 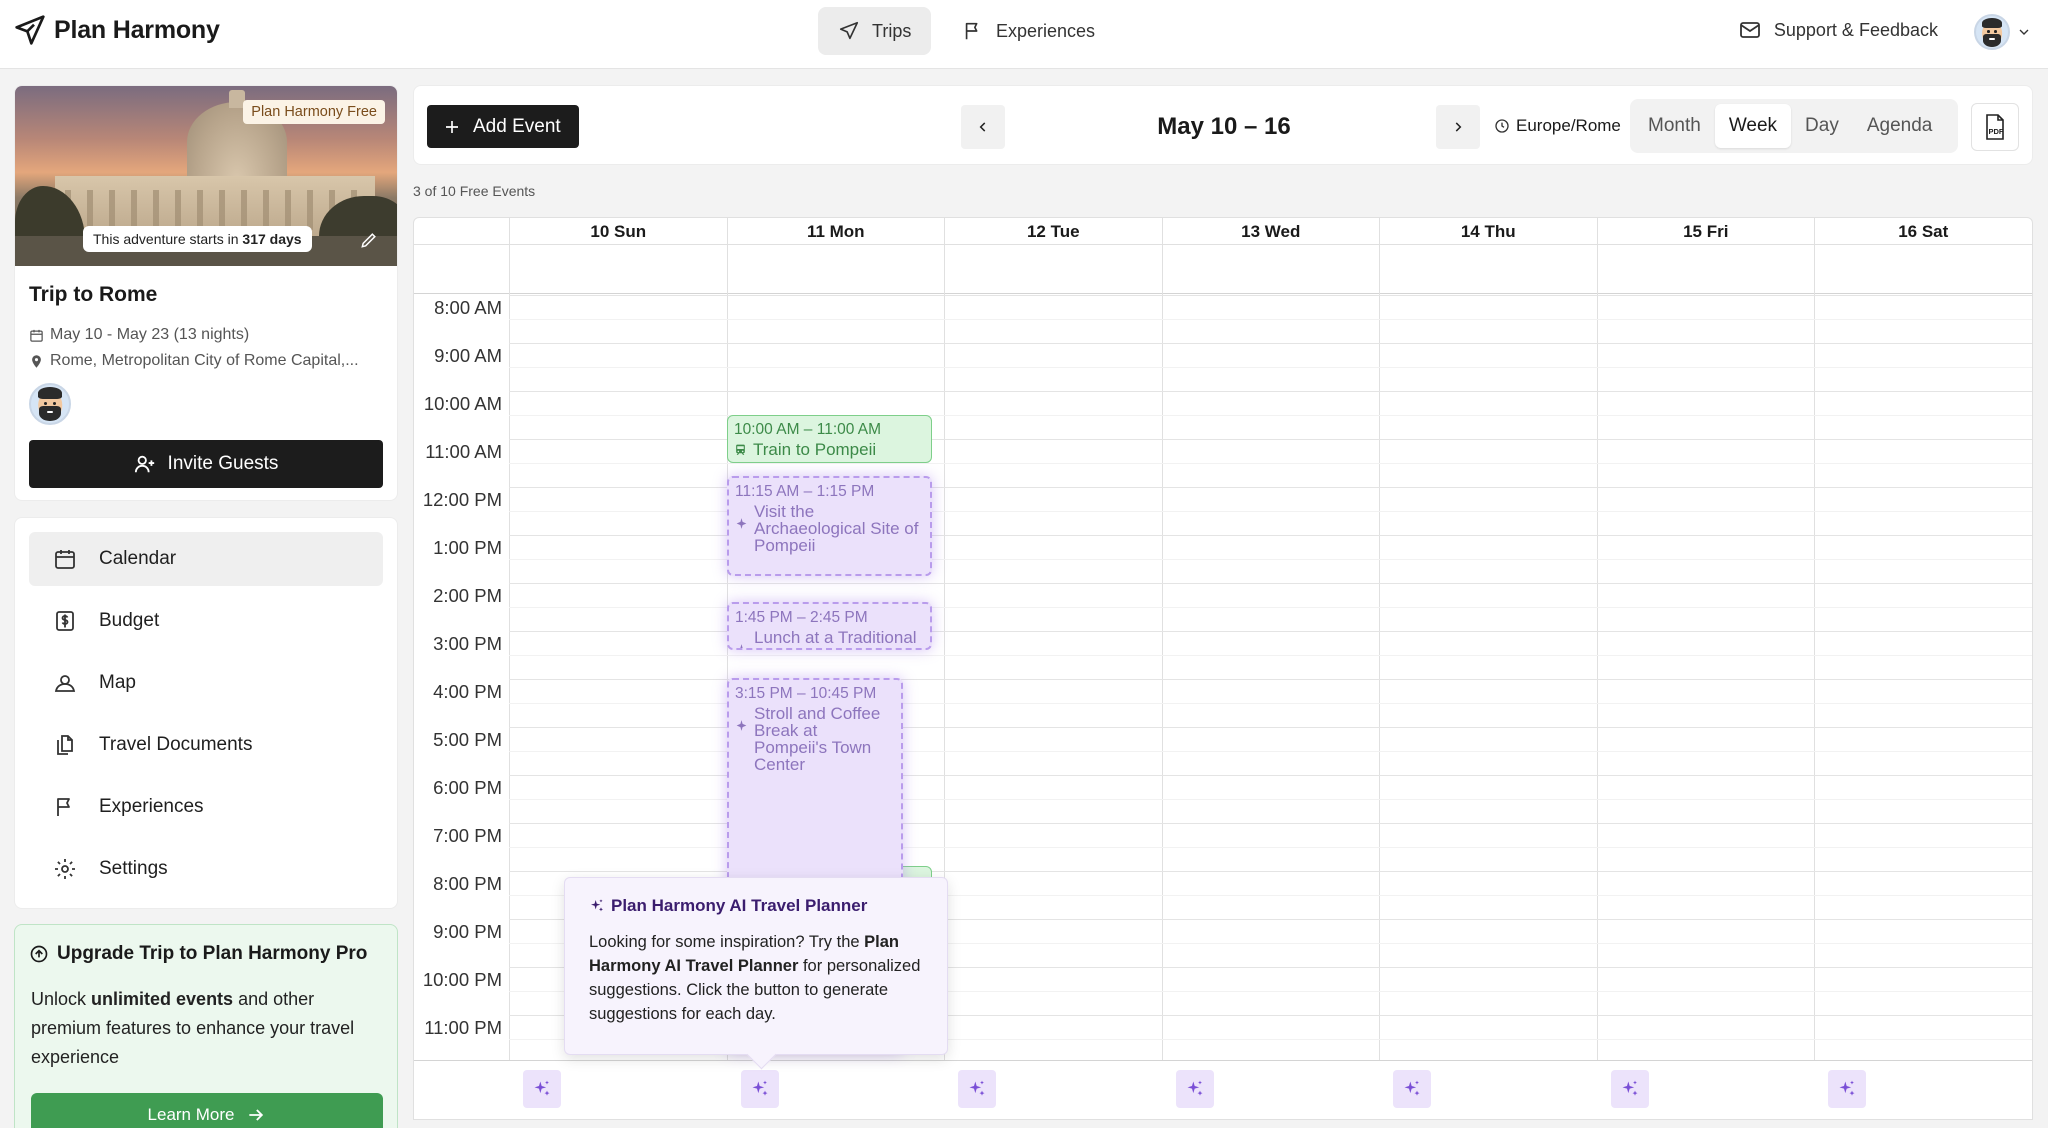 I want to click on svg-text: PDF, so click(x=1996, y=131).